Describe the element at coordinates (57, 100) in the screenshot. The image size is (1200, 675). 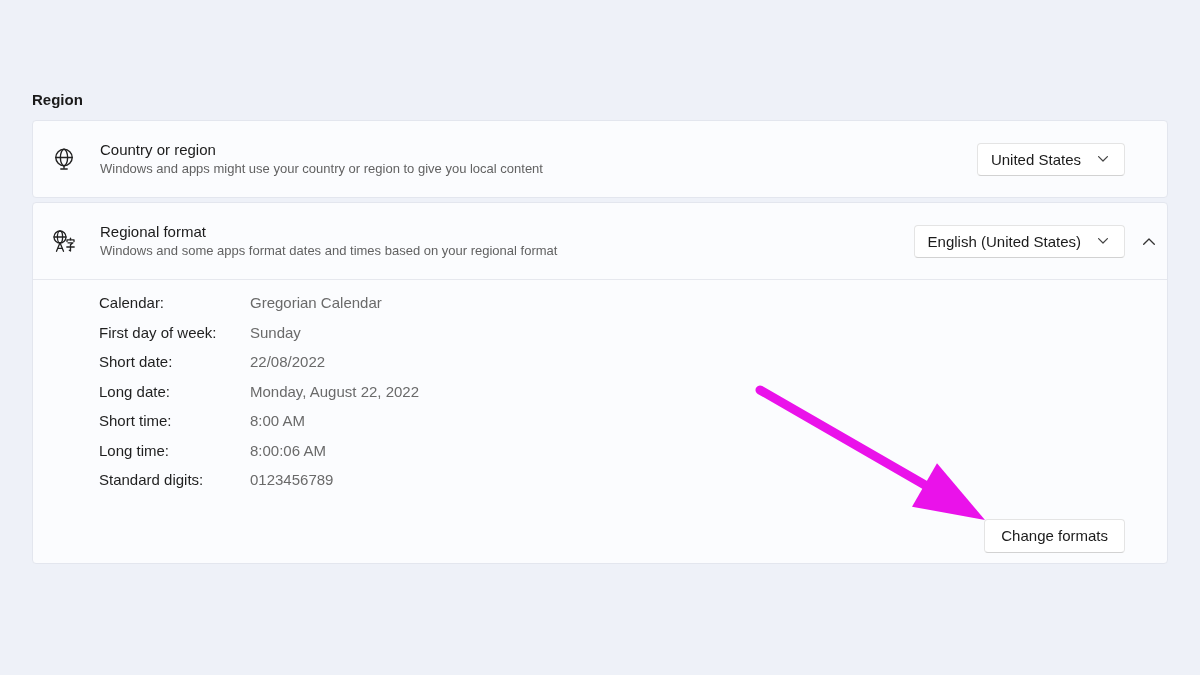
I see `section-title: Region` at that location.